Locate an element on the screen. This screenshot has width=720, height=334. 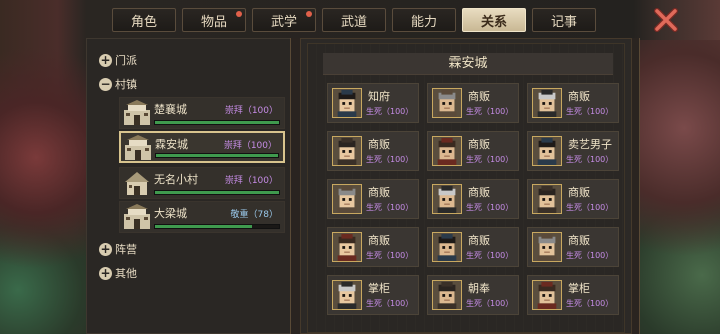
collapse-icon: − is located at coordinates (105, 83).